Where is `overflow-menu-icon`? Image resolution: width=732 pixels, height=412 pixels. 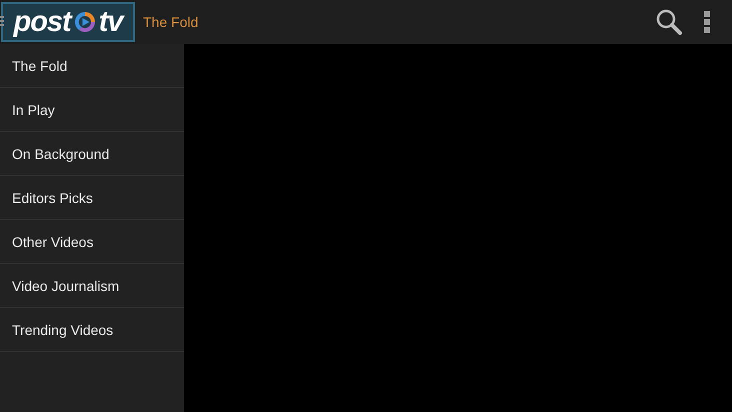 overflow-menu-icon is located at coordinates (707, 22).